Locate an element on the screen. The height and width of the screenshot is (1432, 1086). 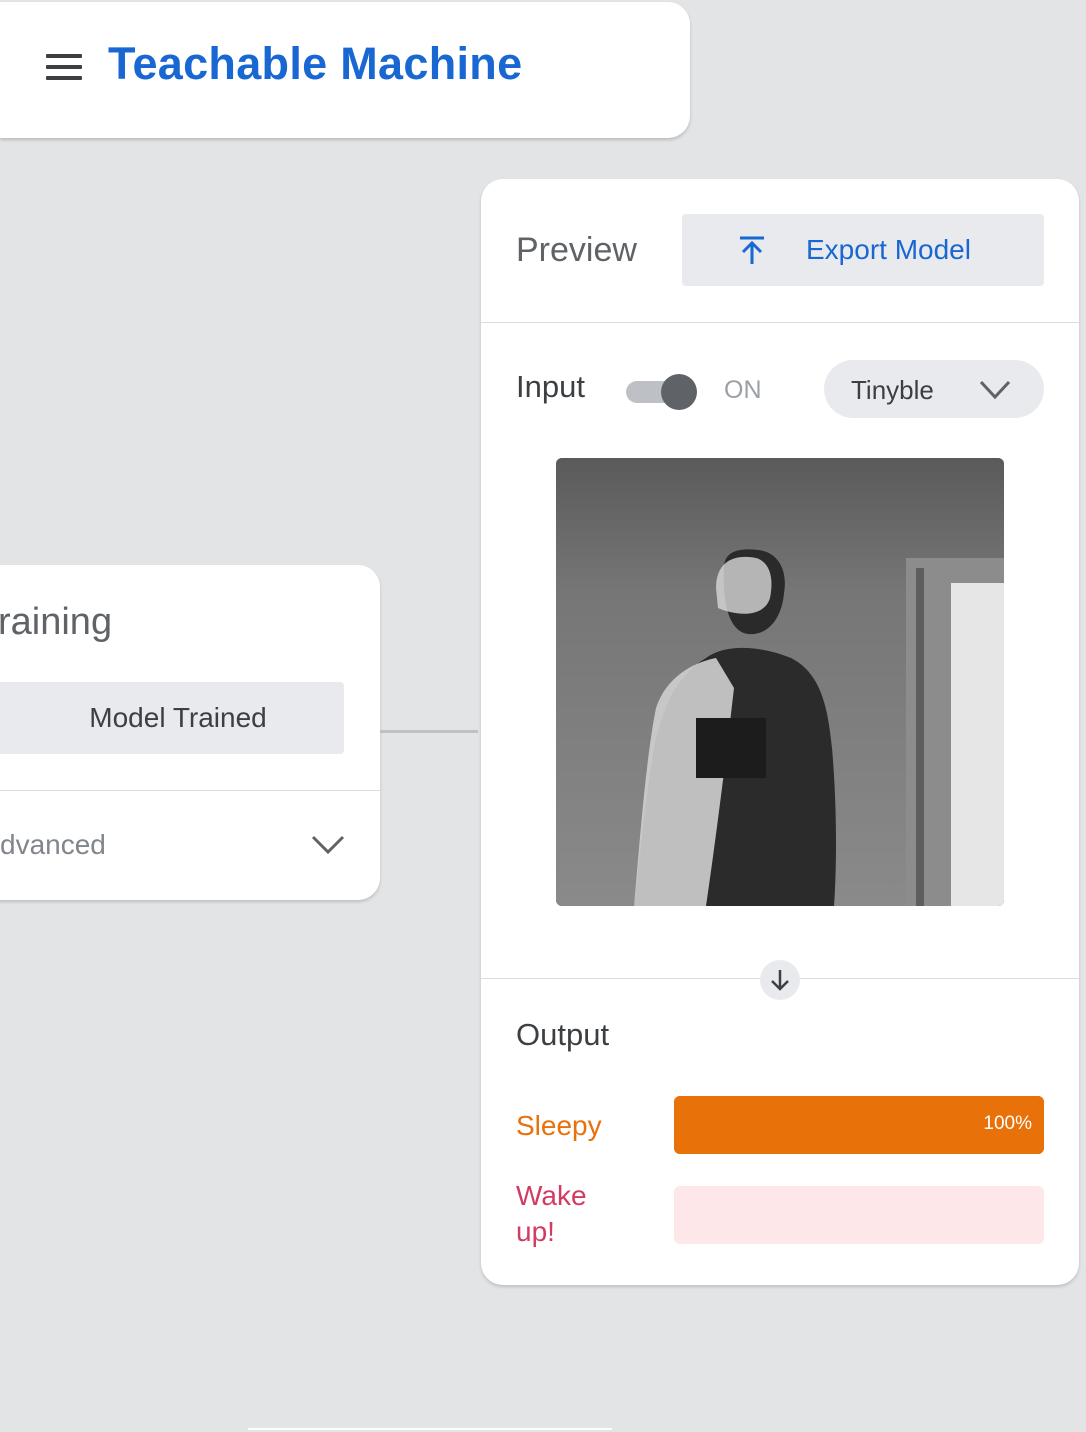
input-label: Input is located at coordinates (550, 386).